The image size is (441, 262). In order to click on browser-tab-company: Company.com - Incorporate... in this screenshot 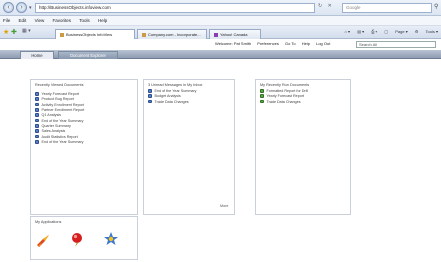, I will do `click(172, 34)`.